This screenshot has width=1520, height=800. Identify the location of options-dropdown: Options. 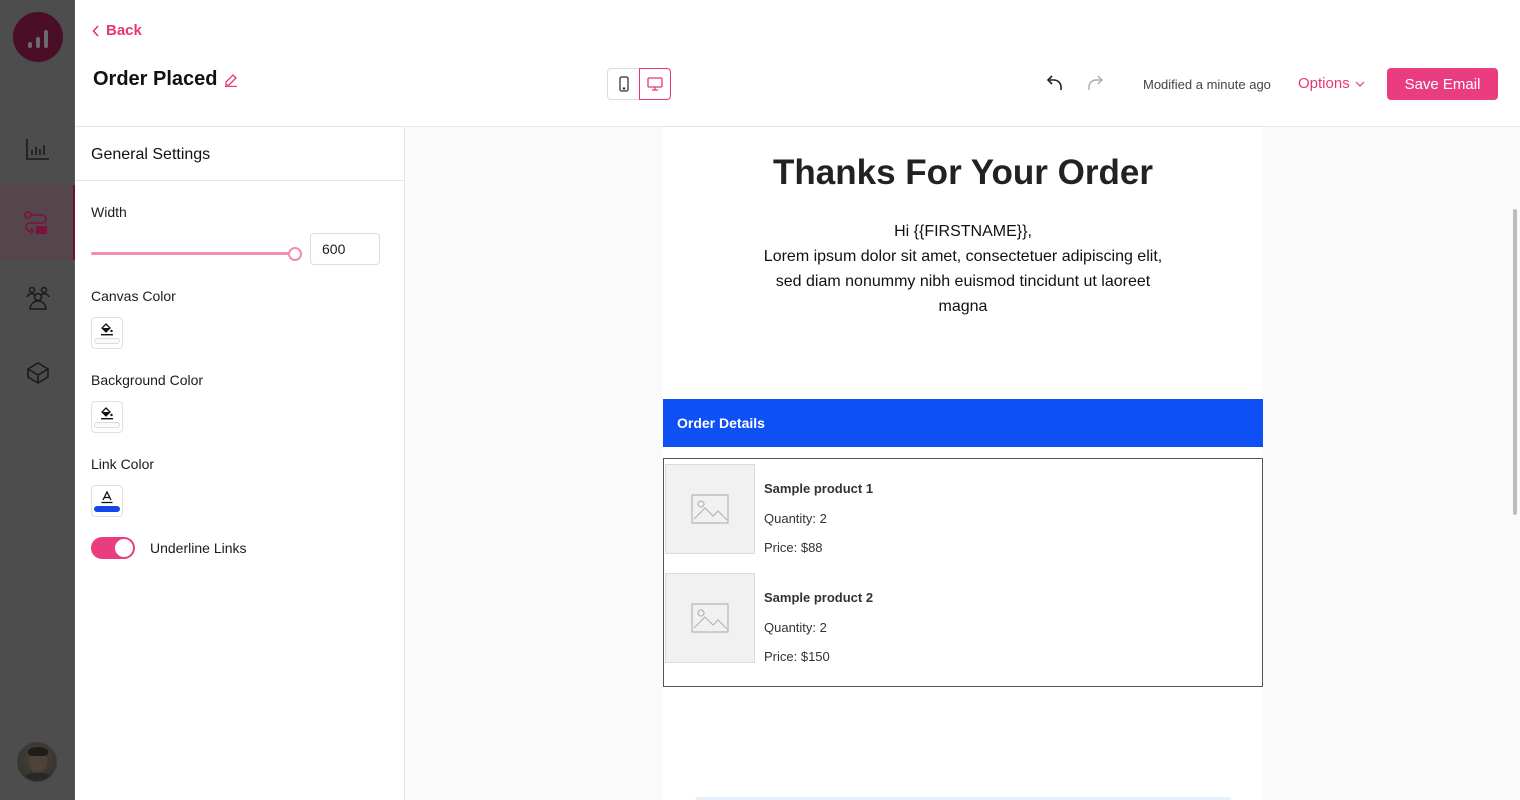
(1331, 83).